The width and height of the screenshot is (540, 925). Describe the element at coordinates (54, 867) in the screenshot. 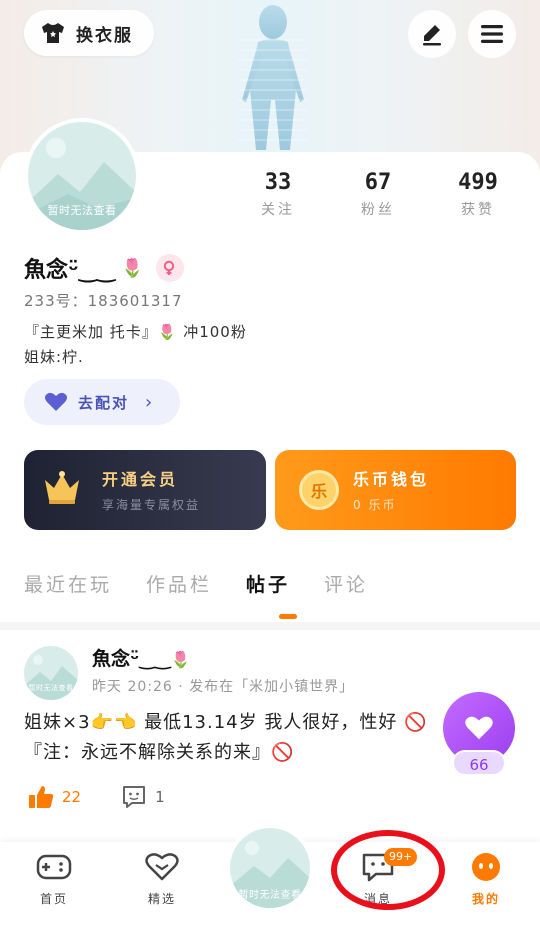

I see `gamepad-icon` at that location.